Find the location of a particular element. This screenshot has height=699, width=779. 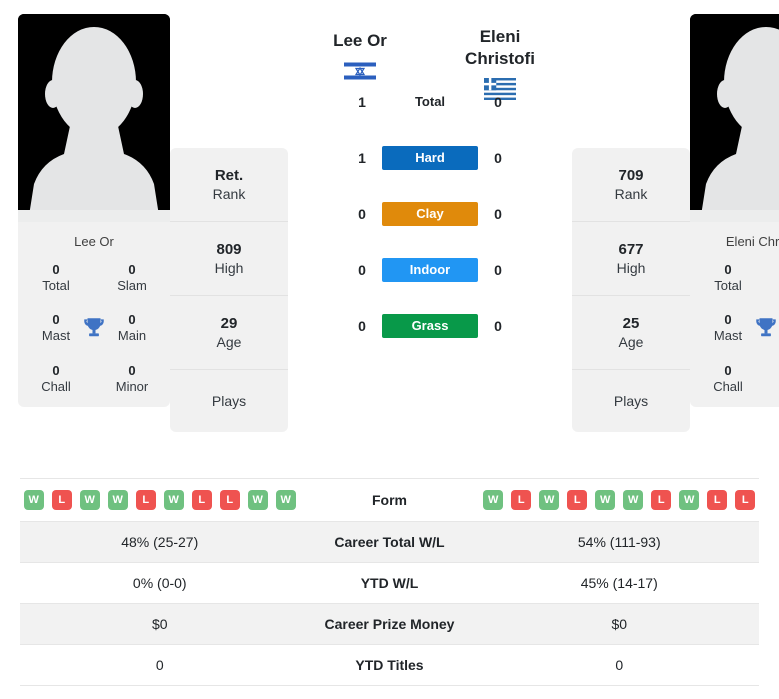

left-age-cell: 29 Age is located at coordinates (229, 333).